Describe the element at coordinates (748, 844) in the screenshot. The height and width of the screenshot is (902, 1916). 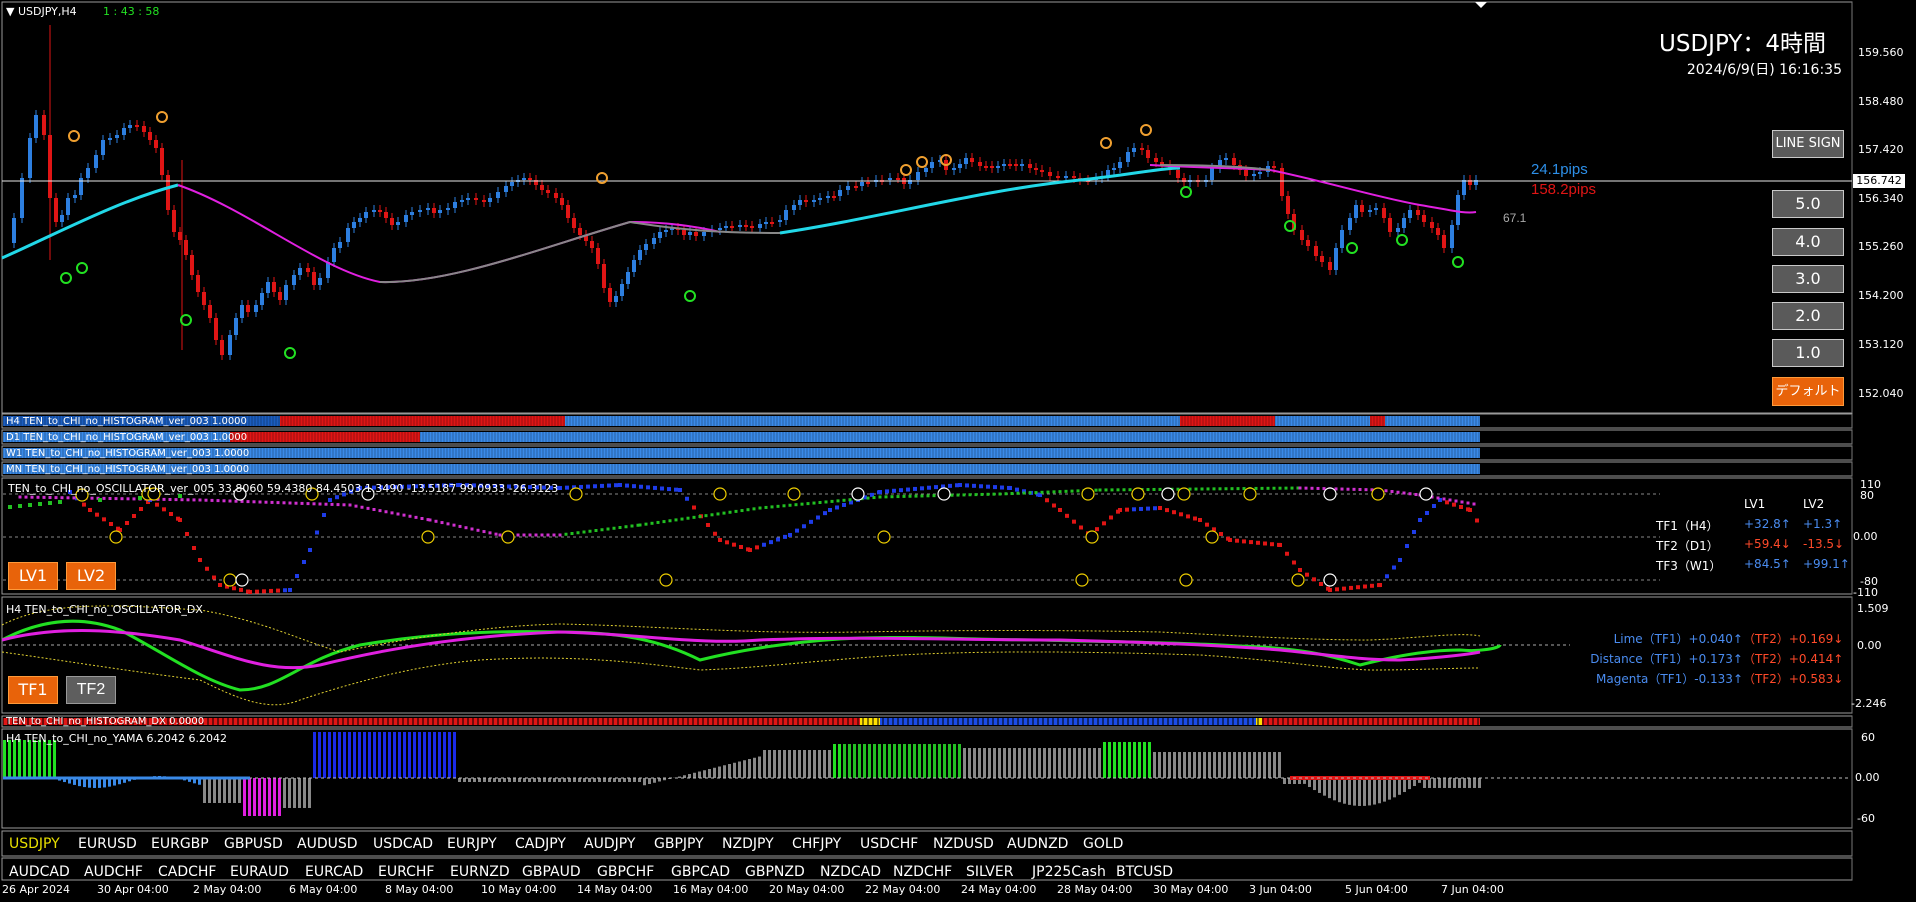
I see `symbol-nzdjpy: NZDJPY` at that location.